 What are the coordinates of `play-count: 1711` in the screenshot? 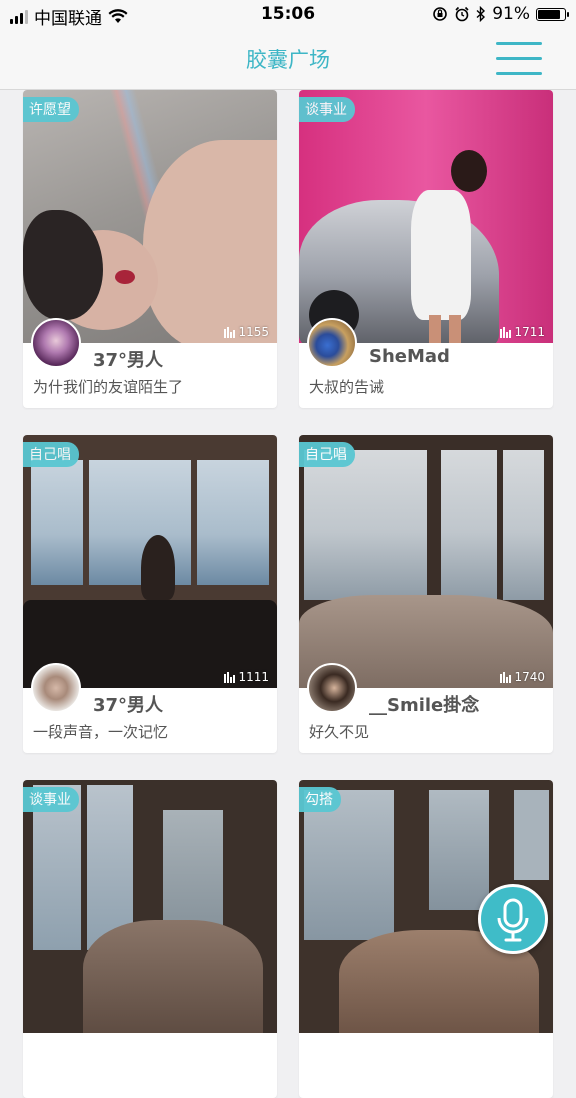 It's located at (522, 332).